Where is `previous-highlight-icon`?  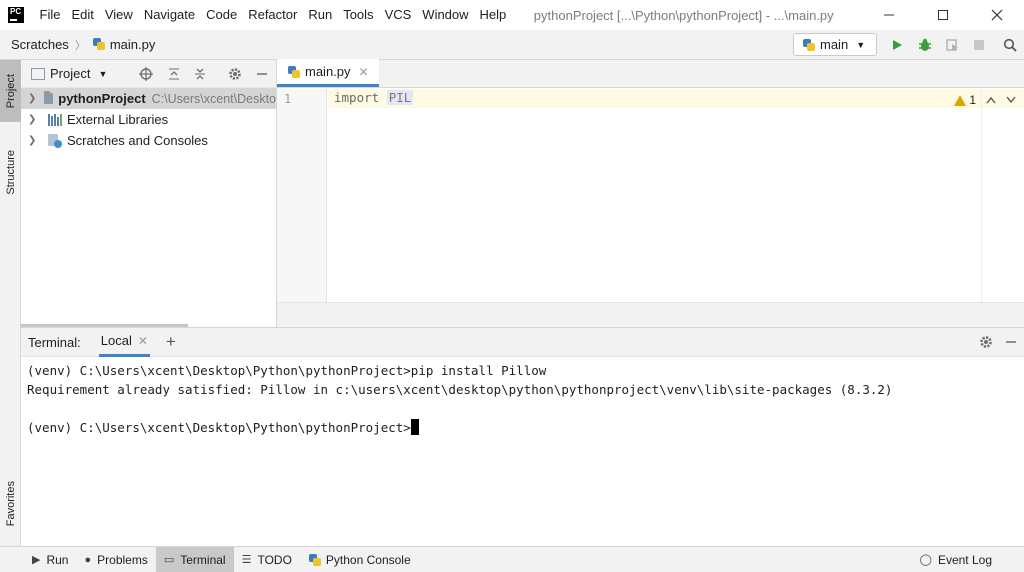 previous-highlight-icon is located at coordinates (991, 100).